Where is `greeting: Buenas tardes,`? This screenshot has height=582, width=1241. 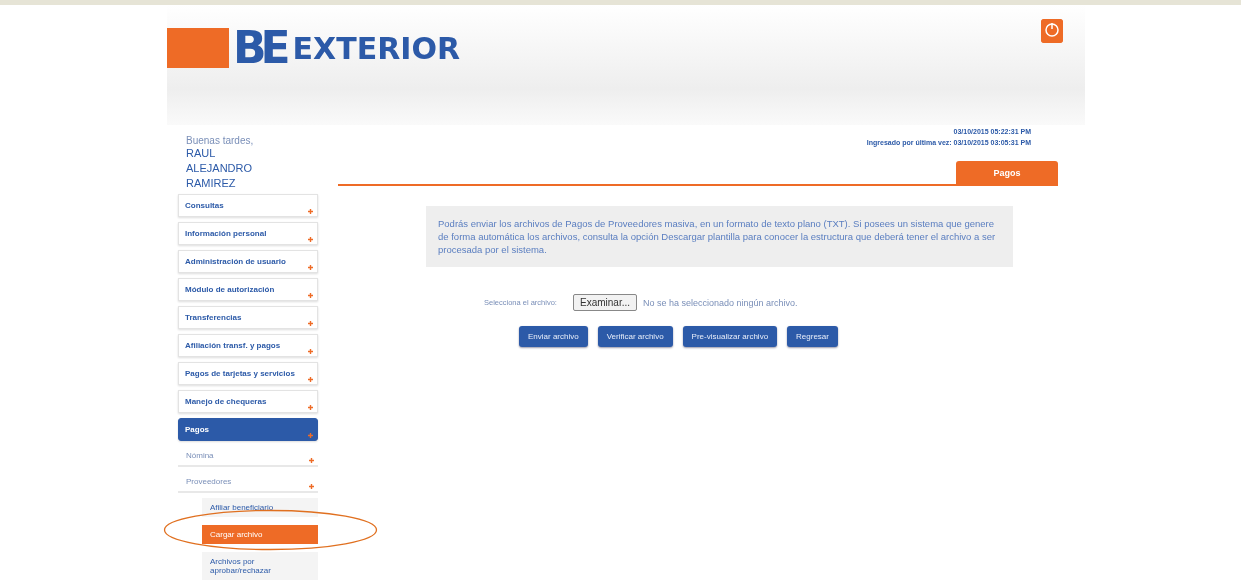 greeting: Buenas tardes, is located at coordinates (220, 140).